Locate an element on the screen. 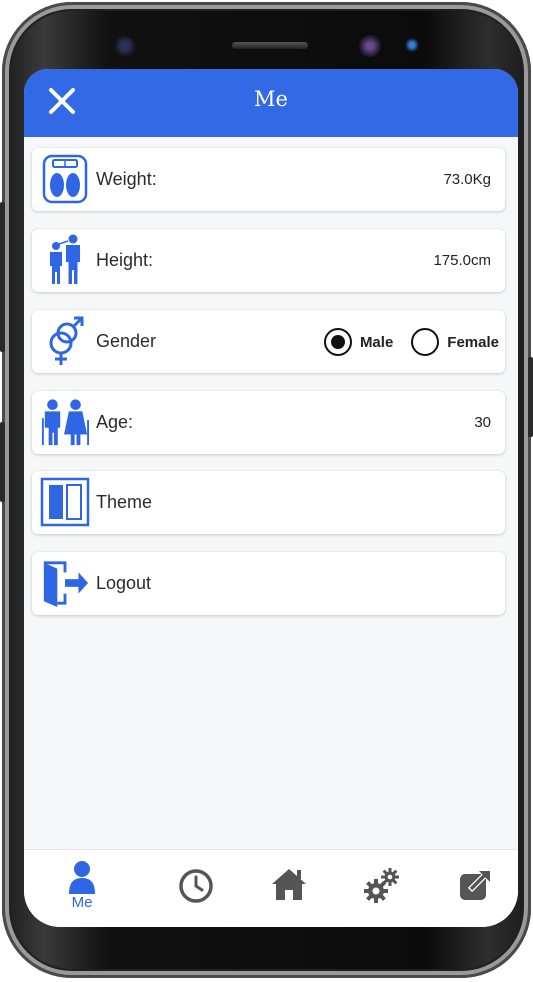 This screenshot has height=982, width=533. app-header: Me is located at coordinates (271, 103).